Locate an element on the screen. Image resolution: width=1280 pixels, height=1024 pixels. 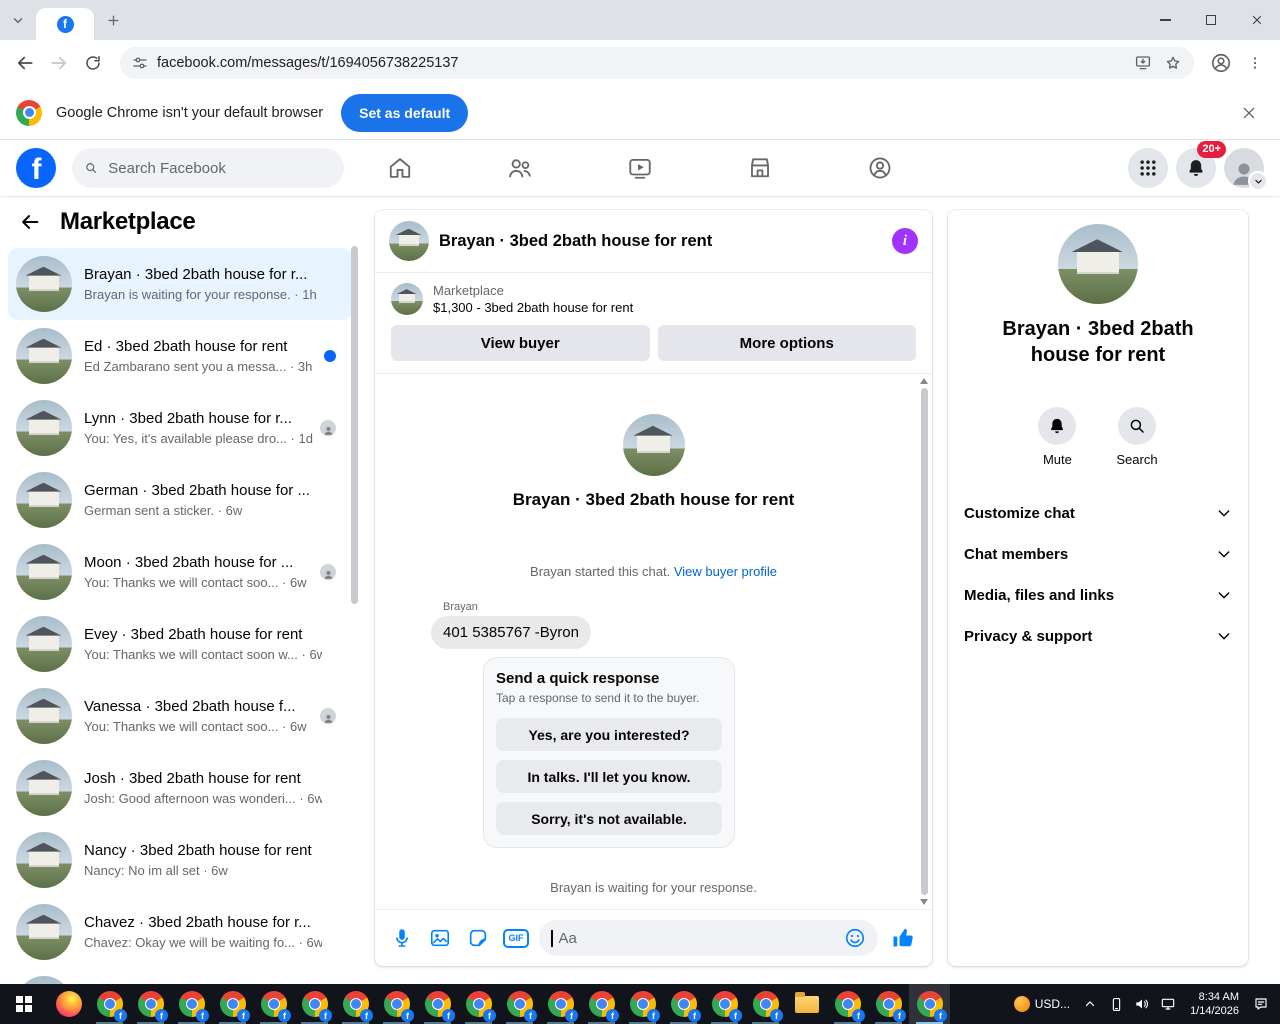
browser-back-button is located at coordinates (25, 63).